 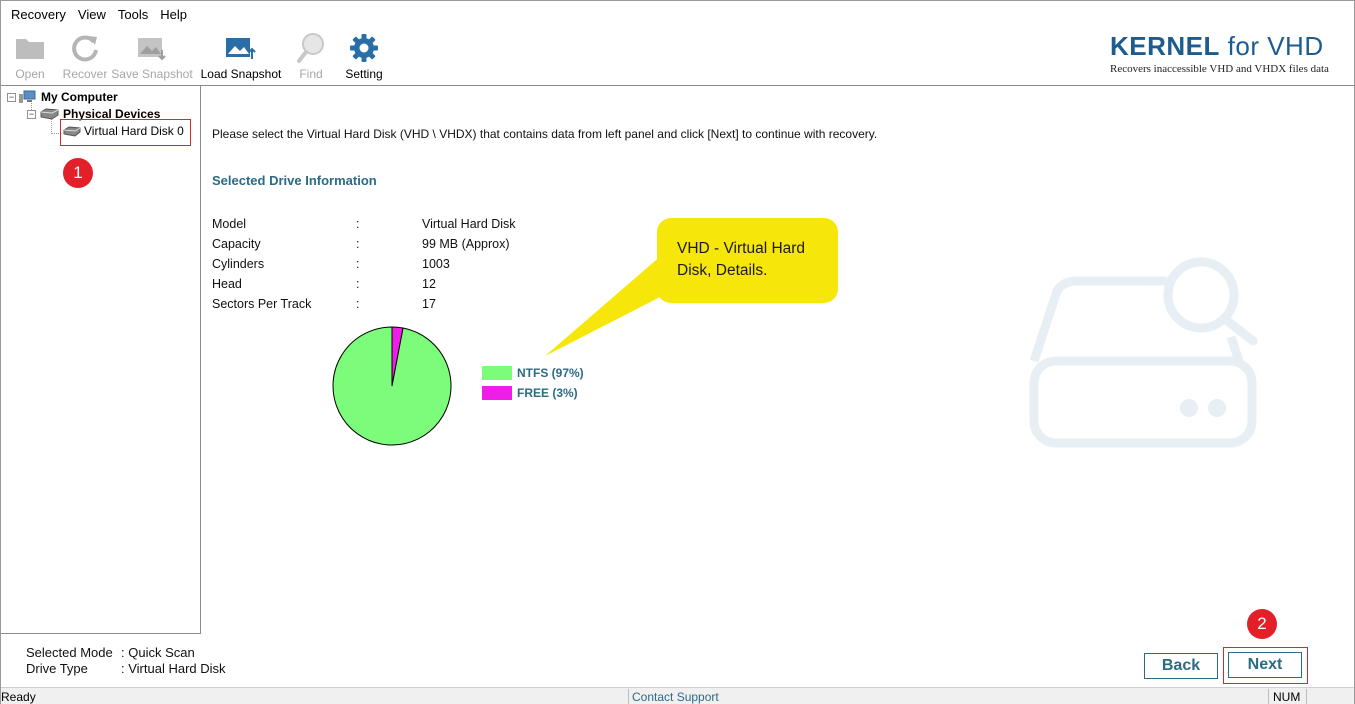 What do you see at coordinates (311, 48) in the screenshot?
I see `search-icon` at bounding box center [311, 48].